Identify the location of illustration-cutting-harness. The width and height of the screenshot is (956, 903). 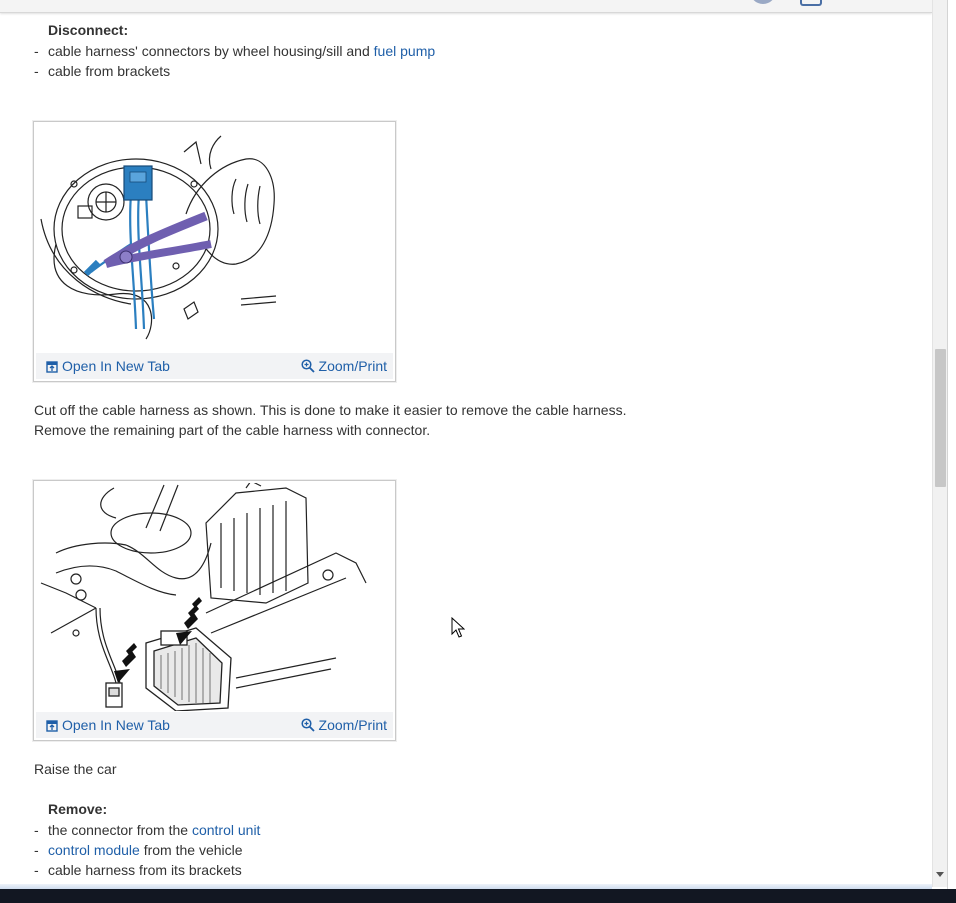
(214, 238).